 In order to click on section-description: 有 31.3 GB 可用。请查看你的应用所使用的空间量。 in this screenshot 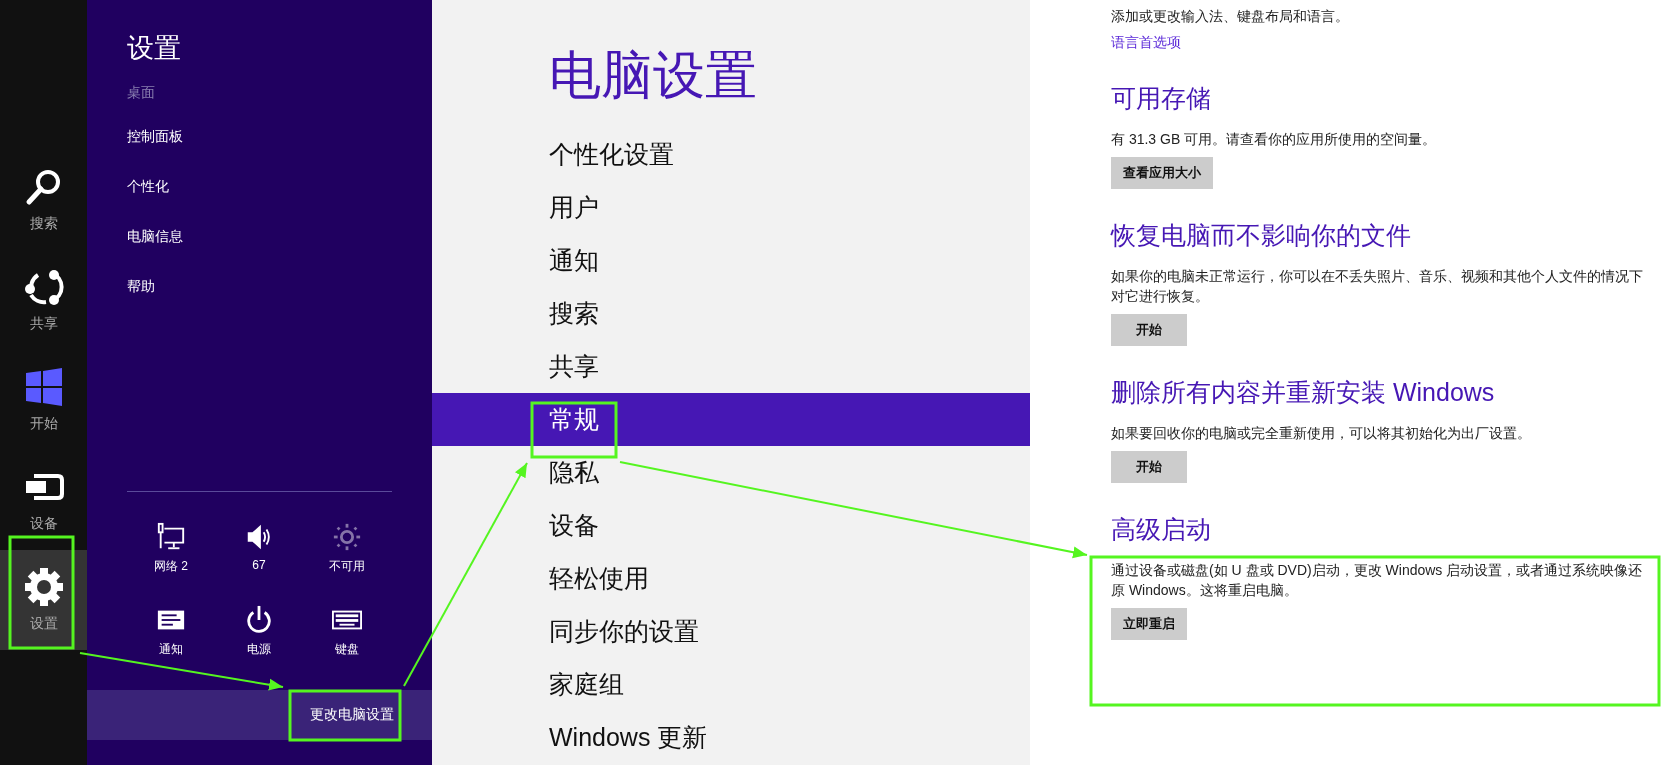, I will do `click(1274, 139)`.